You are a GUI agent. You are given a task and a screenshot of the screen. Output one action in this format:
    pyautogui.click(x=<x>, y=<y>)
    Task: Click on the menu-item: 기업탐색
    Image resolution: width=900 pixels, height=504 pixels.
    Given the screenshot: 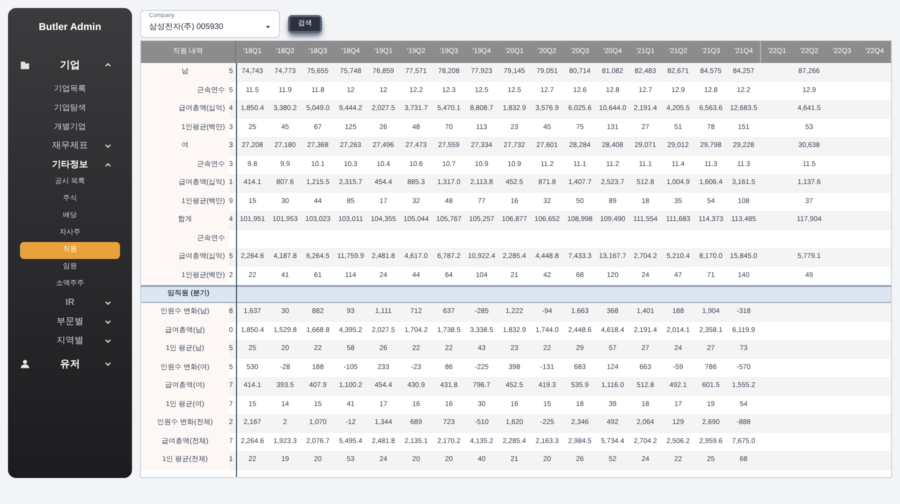 What is the action you would take?
    pyautogui.click(x=70, y=107)
    